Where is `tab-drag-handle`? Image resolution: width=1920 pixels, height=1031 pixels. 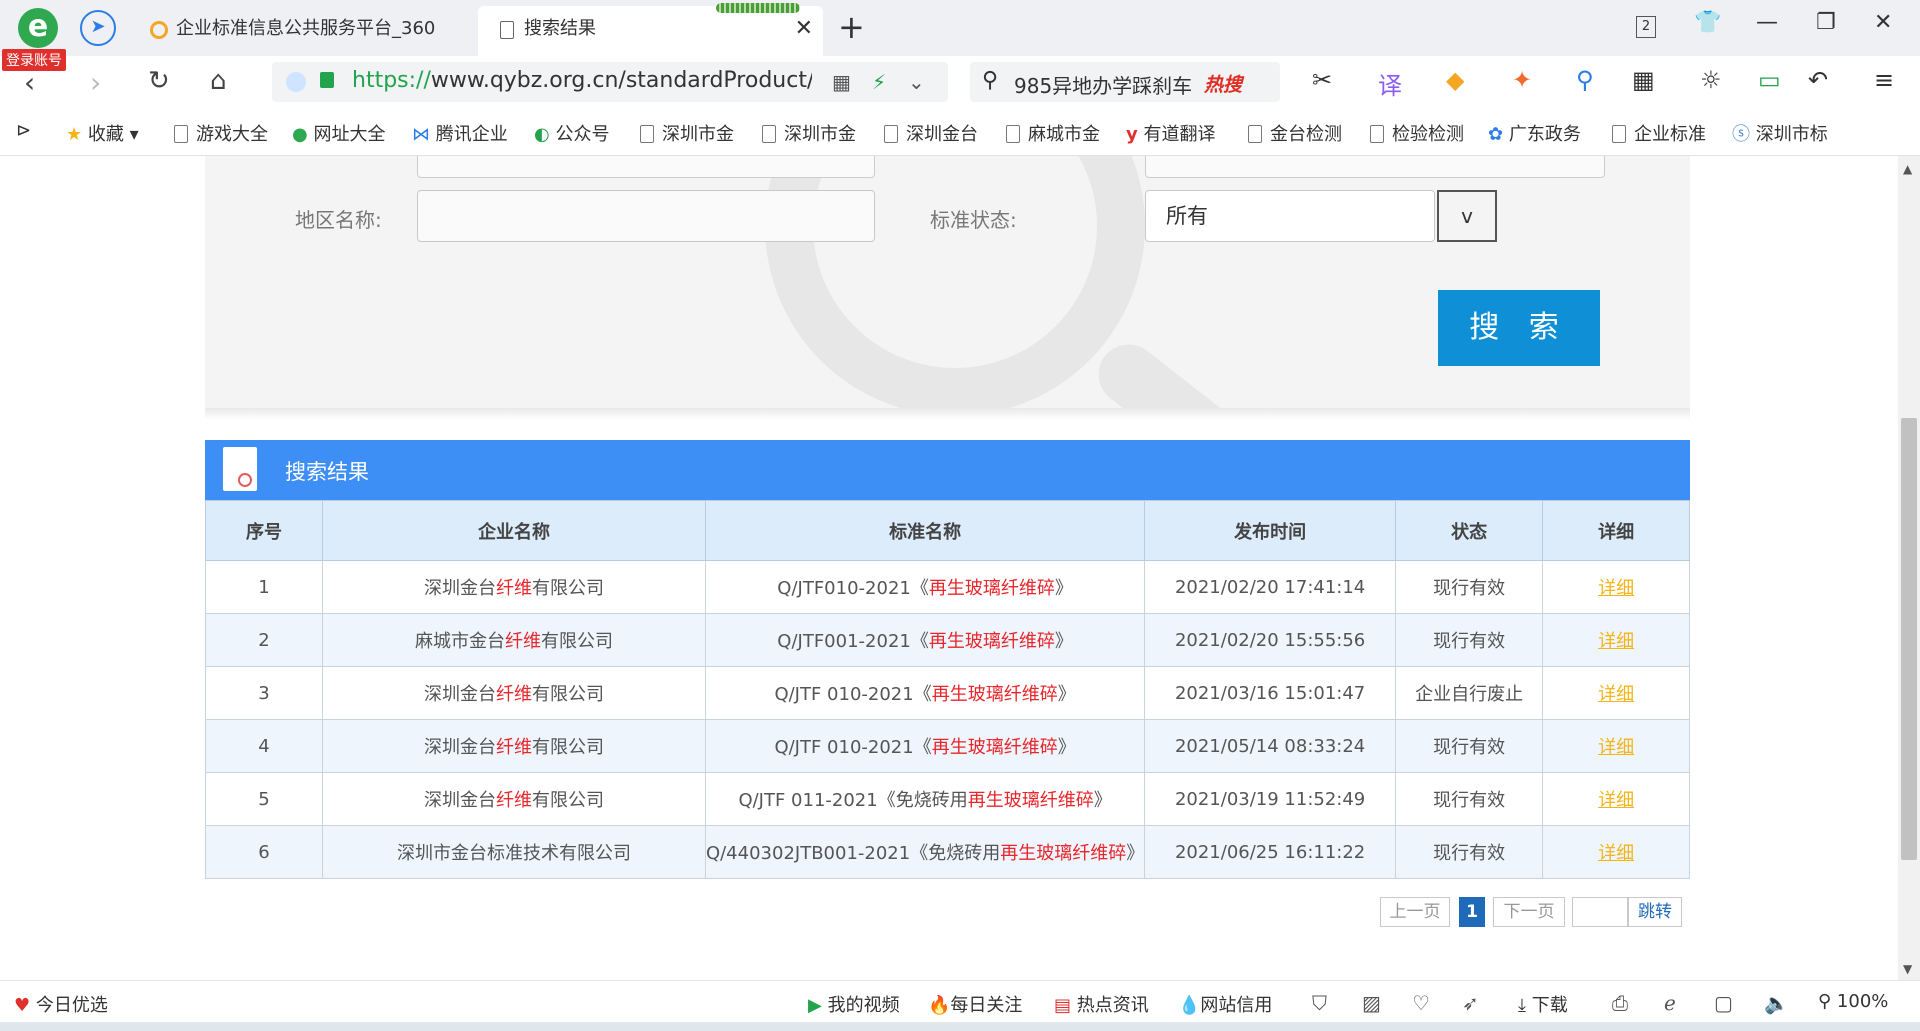
tab-drag-handle is located at coordinates (758, 8).